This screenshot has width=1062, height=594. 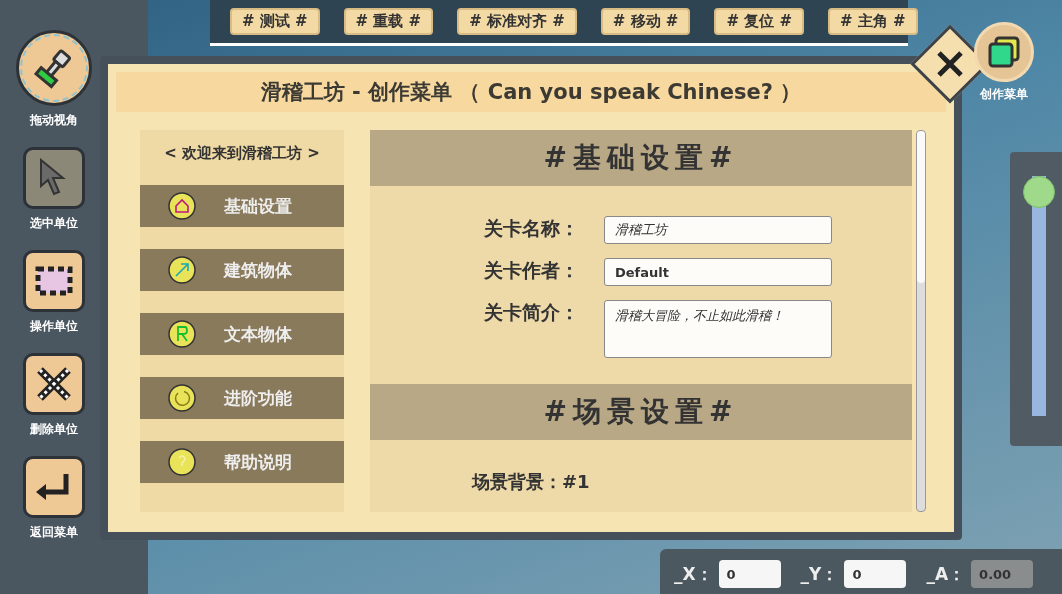 What do you see at coordinates (950, 64) in the screenshot?
I see `close-icon` at bounding box center [950, 64].